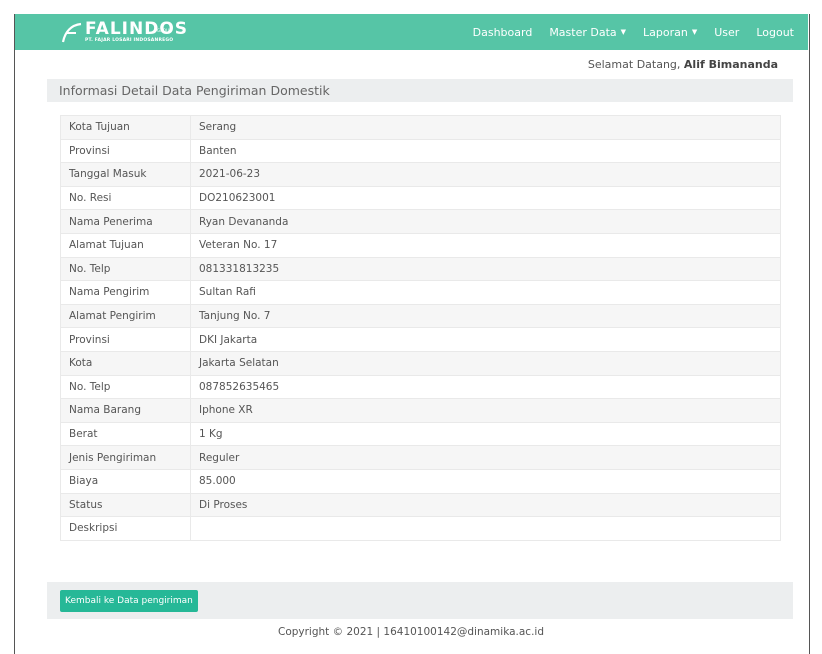 The height and width of the screenshot is (654, 822). I want to click on detail-value: Reguler, so click(485, 457).